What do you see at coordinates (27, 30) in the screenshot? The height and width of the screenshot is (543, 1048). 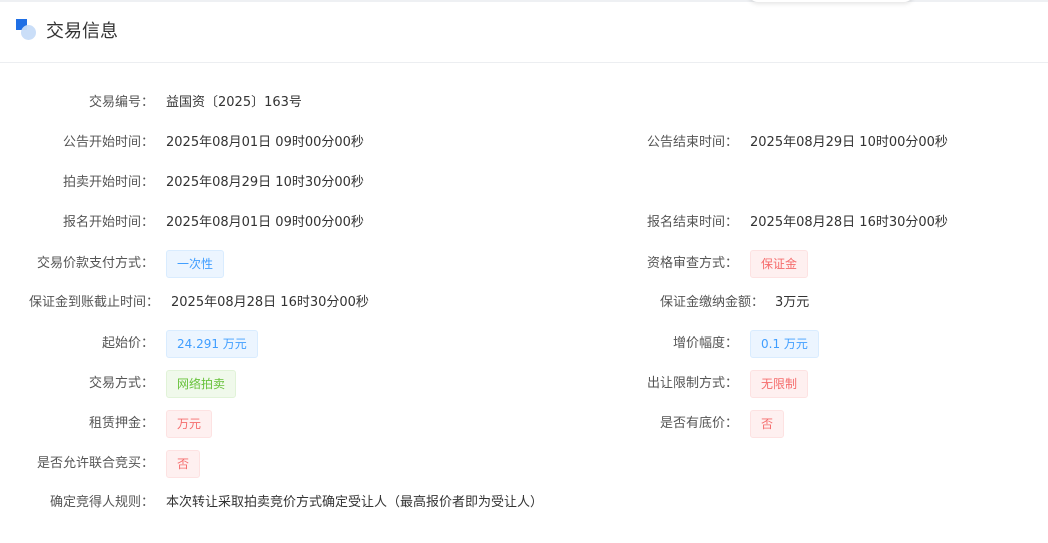 I see `section-title-icon` at bounding box center [27, 30].